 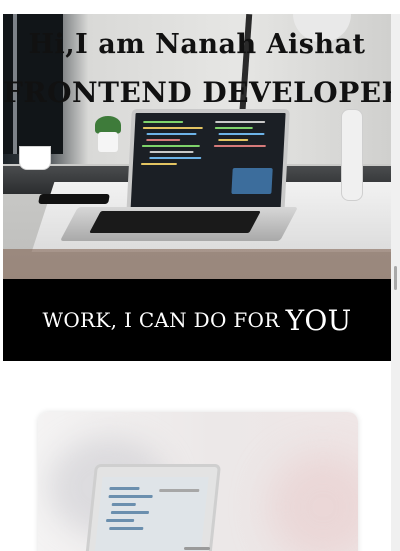 What do you see at coordinates (197, 264) in the screenshot?
I see `hero-floor` at bounding box center [197, 264].